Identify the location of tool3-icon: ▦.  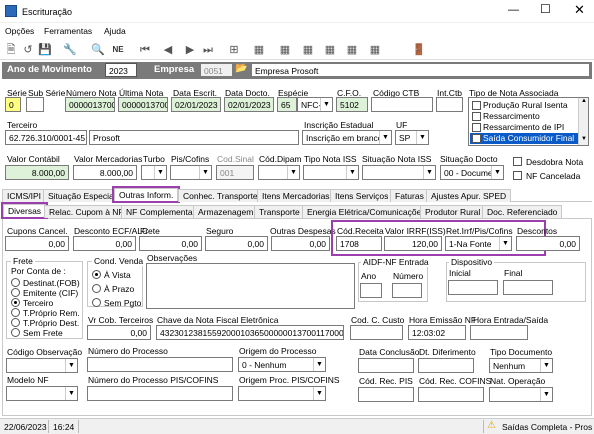
(308, 50).